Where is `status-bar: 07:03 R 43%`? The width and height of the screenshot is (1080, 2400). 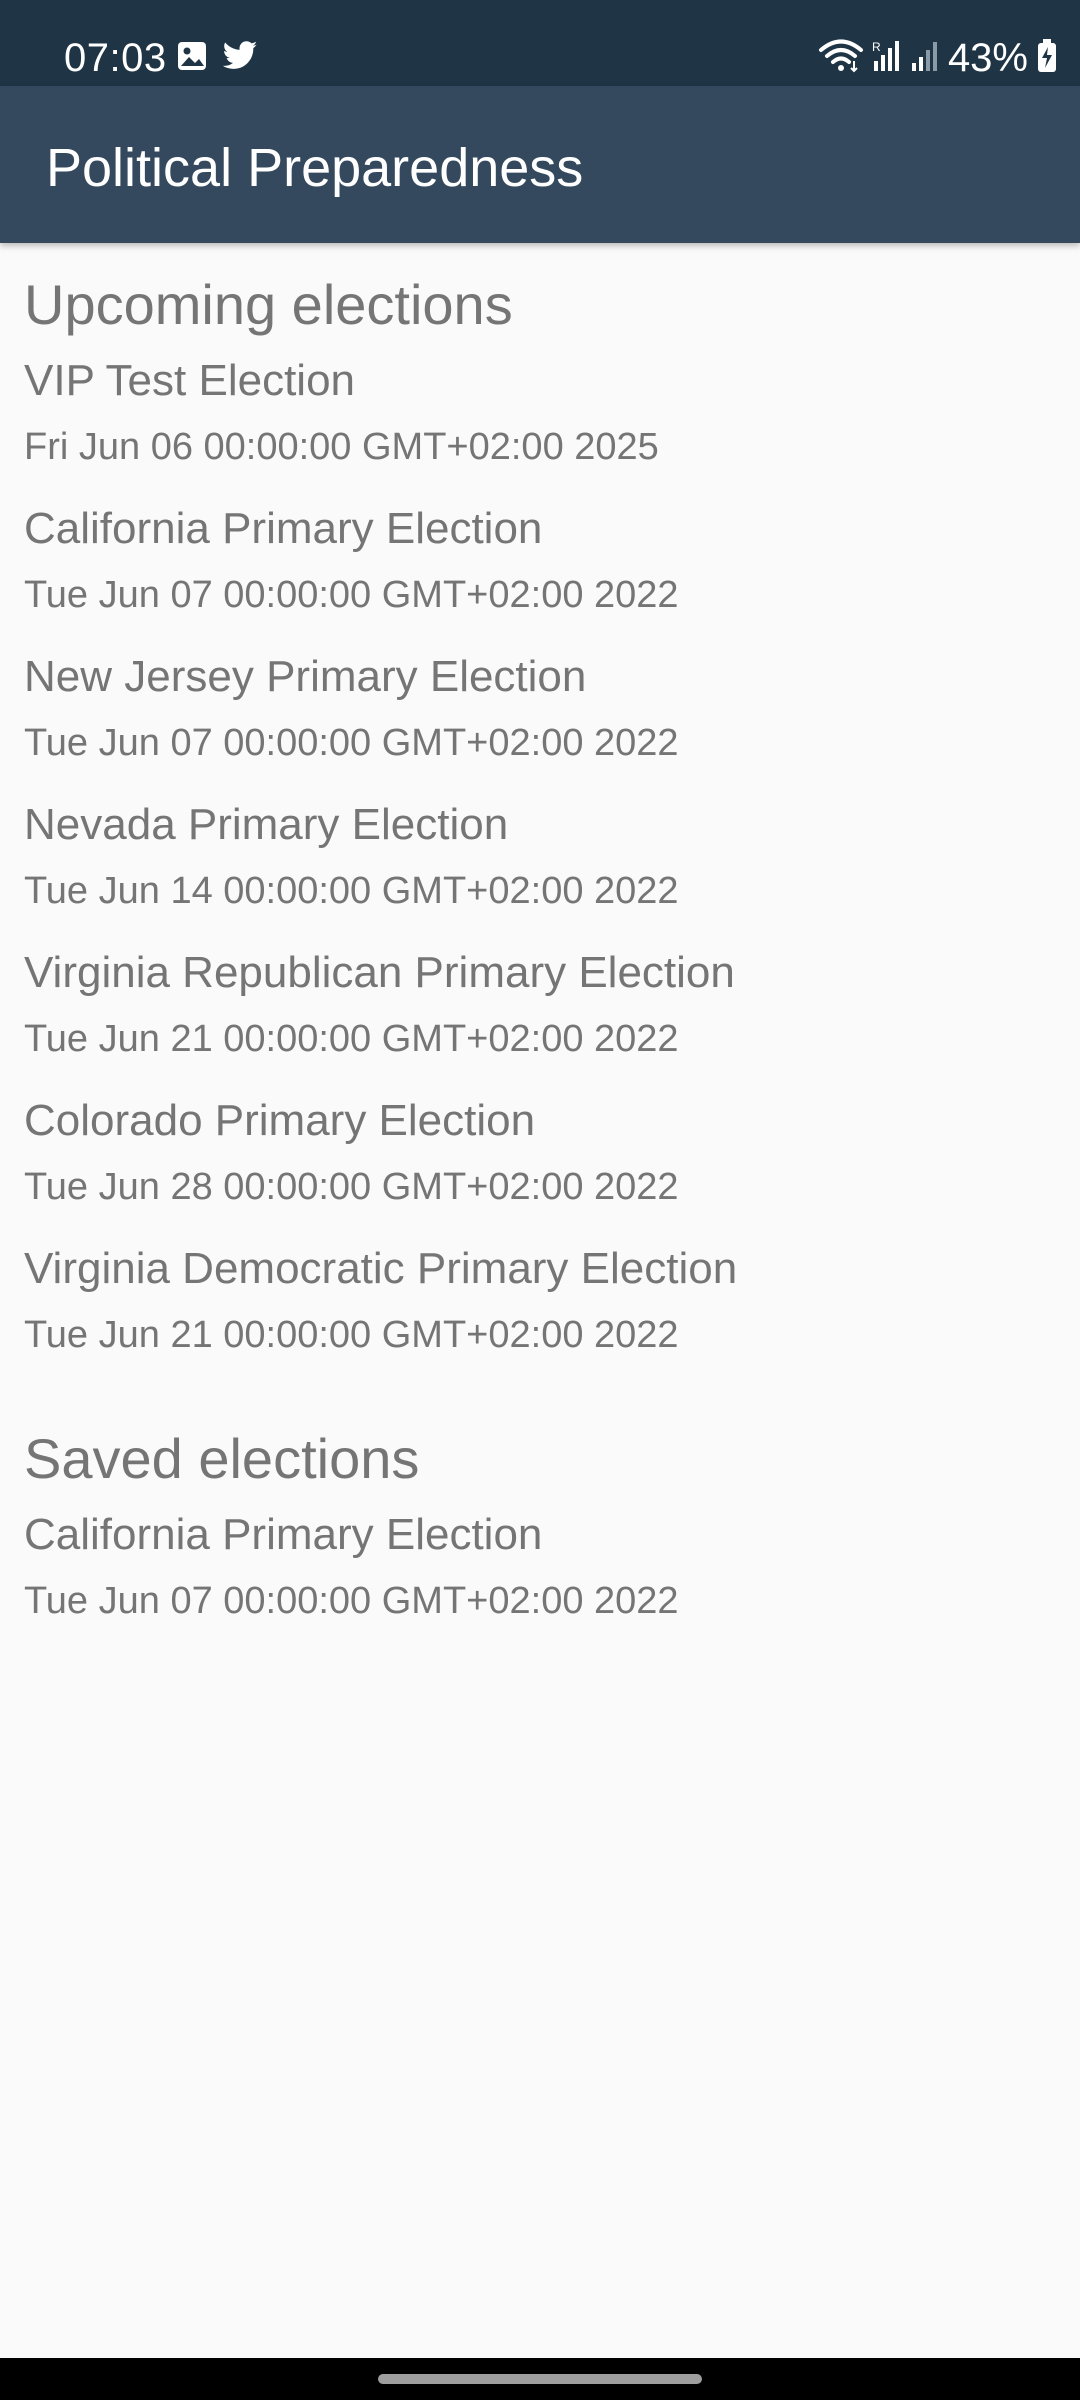 status-bar: 07:03 R 43% is located at coordinates (540, 43).